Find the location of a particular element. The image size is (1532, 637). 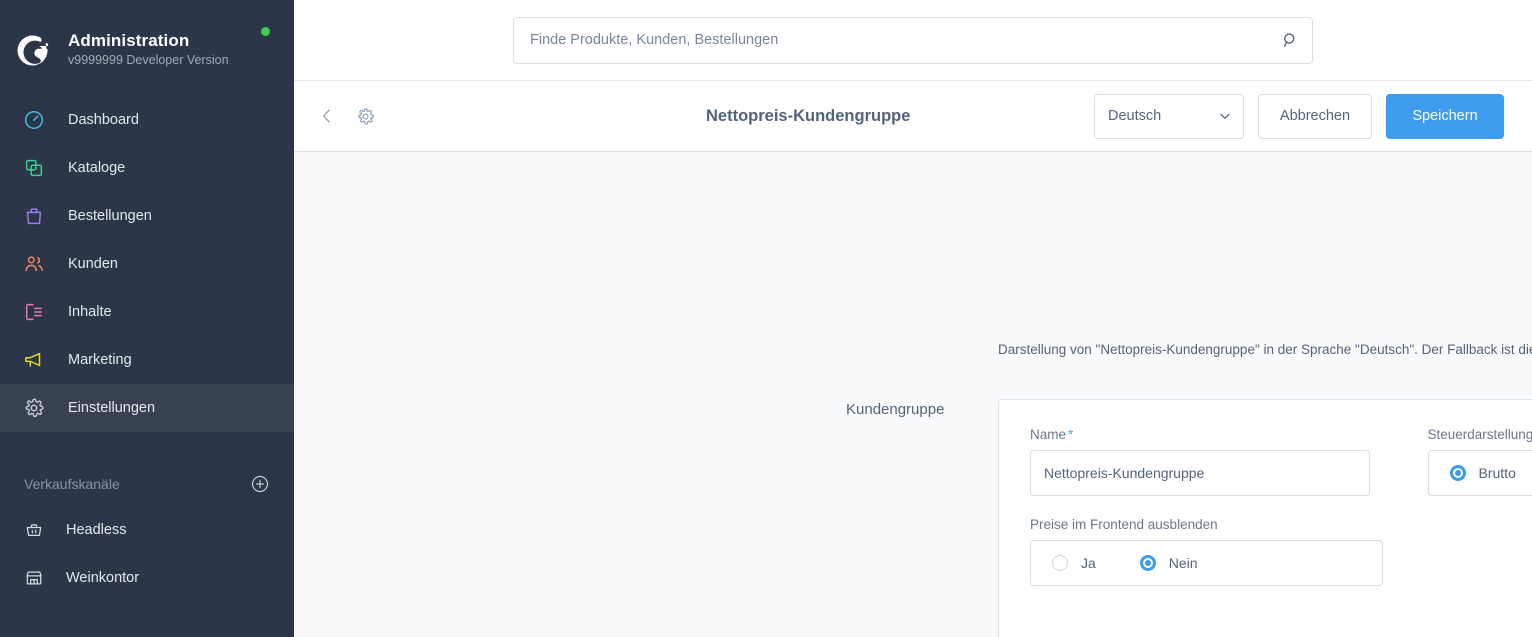

content-list-icon is located at coordinates (34, 312).